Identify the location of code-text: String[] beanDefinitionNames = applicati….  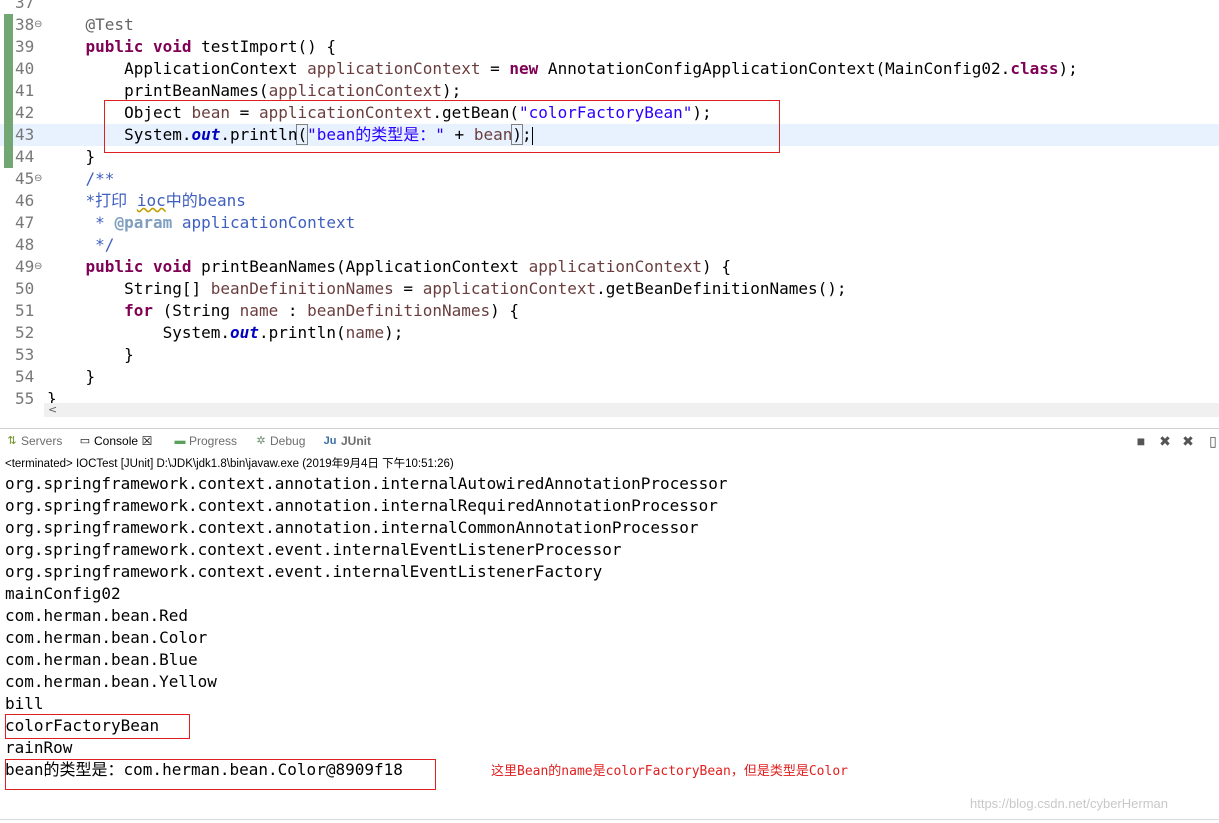
(446, 289).